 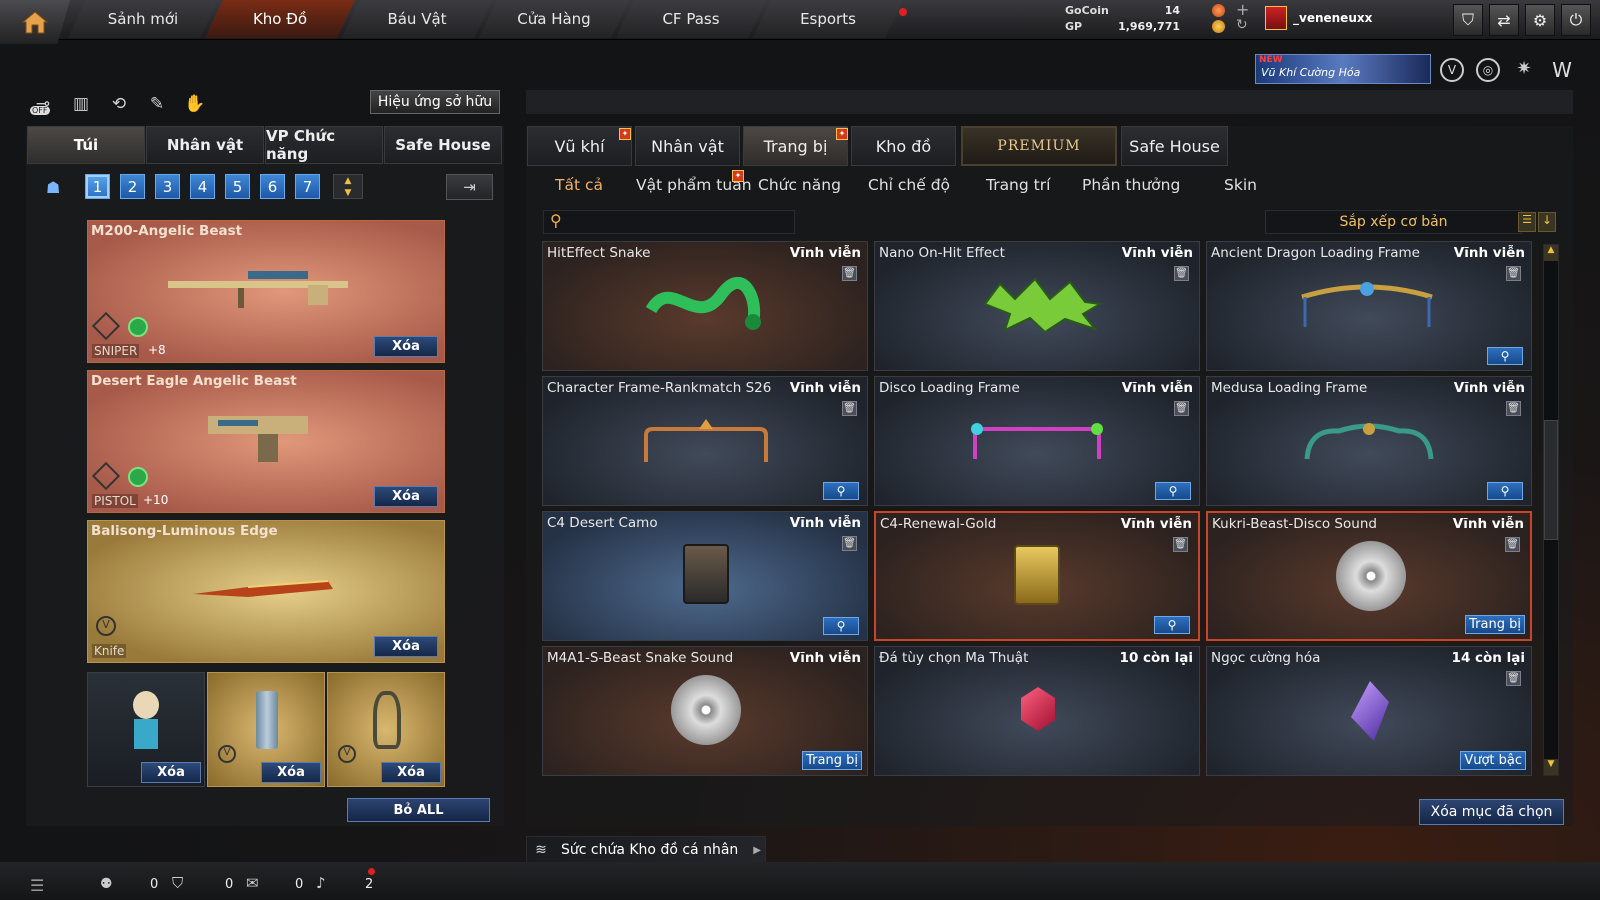 What do you see at coordinates (903, 146) in the screenshot?
I see `tab-storage: Kho đồ` at bounding box center [903, 146].